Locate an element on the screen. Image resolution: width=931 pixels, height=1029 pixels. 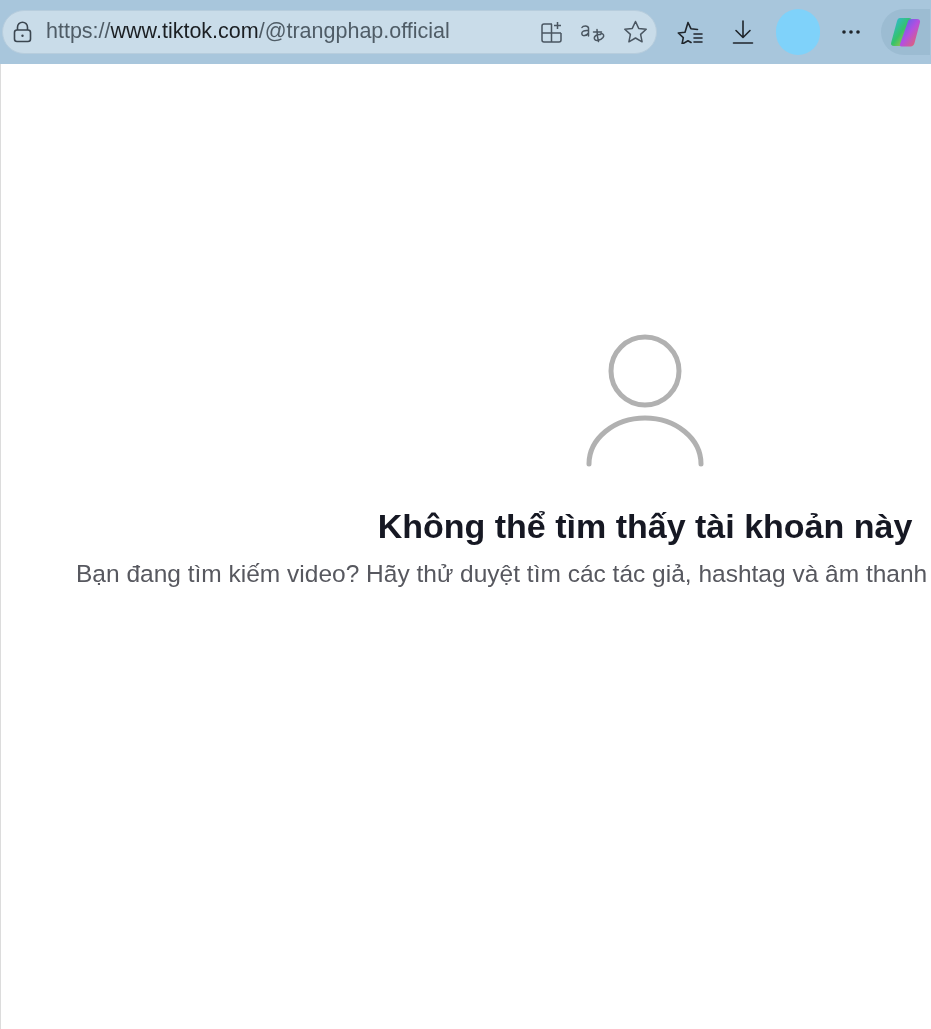
download-icon is located at coordinates (743, 32).